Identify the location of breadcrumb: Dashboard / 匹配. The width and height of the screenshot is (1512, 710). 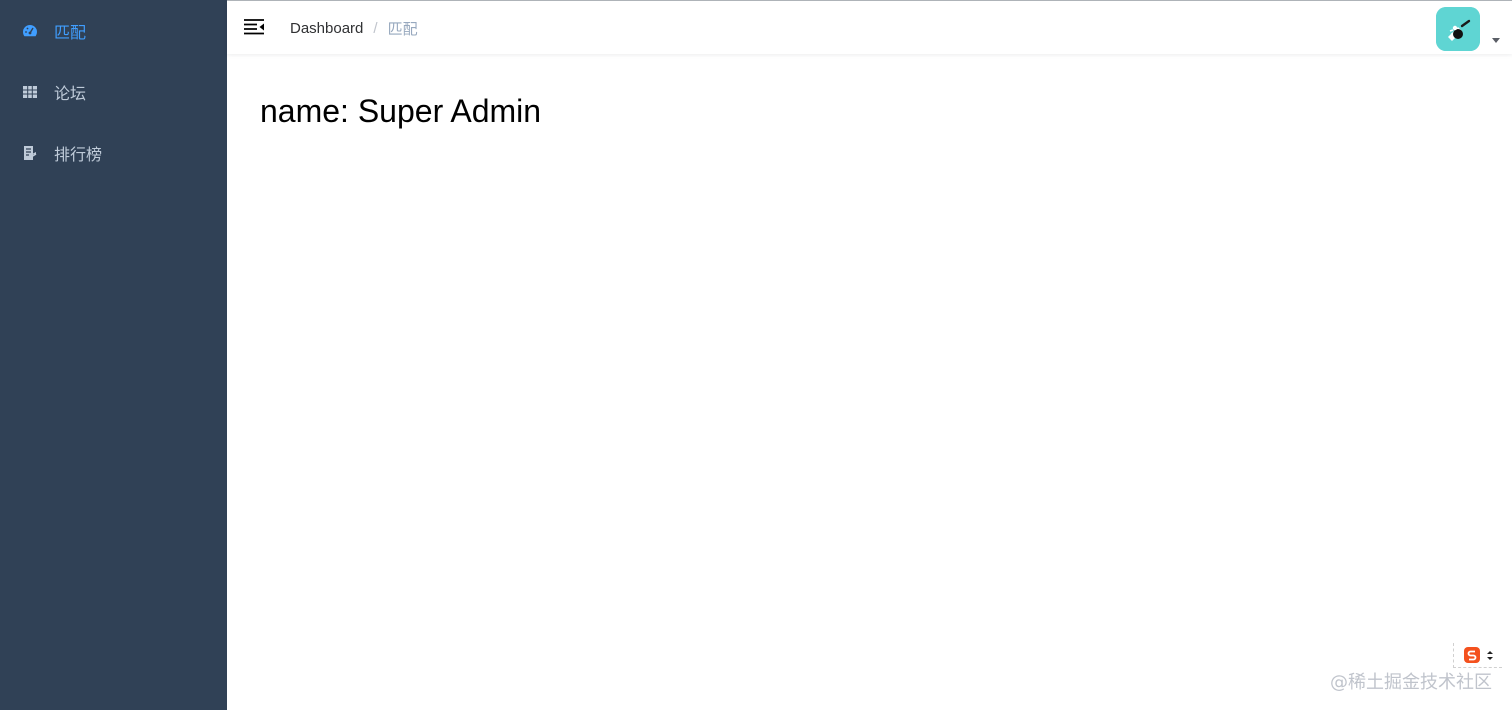
(354, 28).